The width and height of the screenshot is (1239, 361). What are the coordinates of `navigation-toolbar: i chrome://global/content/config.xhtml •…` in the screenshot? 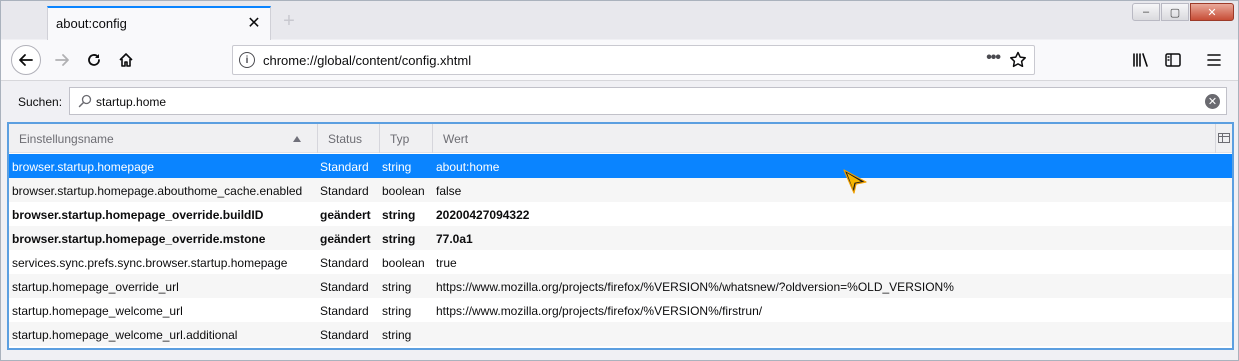 It's located at (619, 60).